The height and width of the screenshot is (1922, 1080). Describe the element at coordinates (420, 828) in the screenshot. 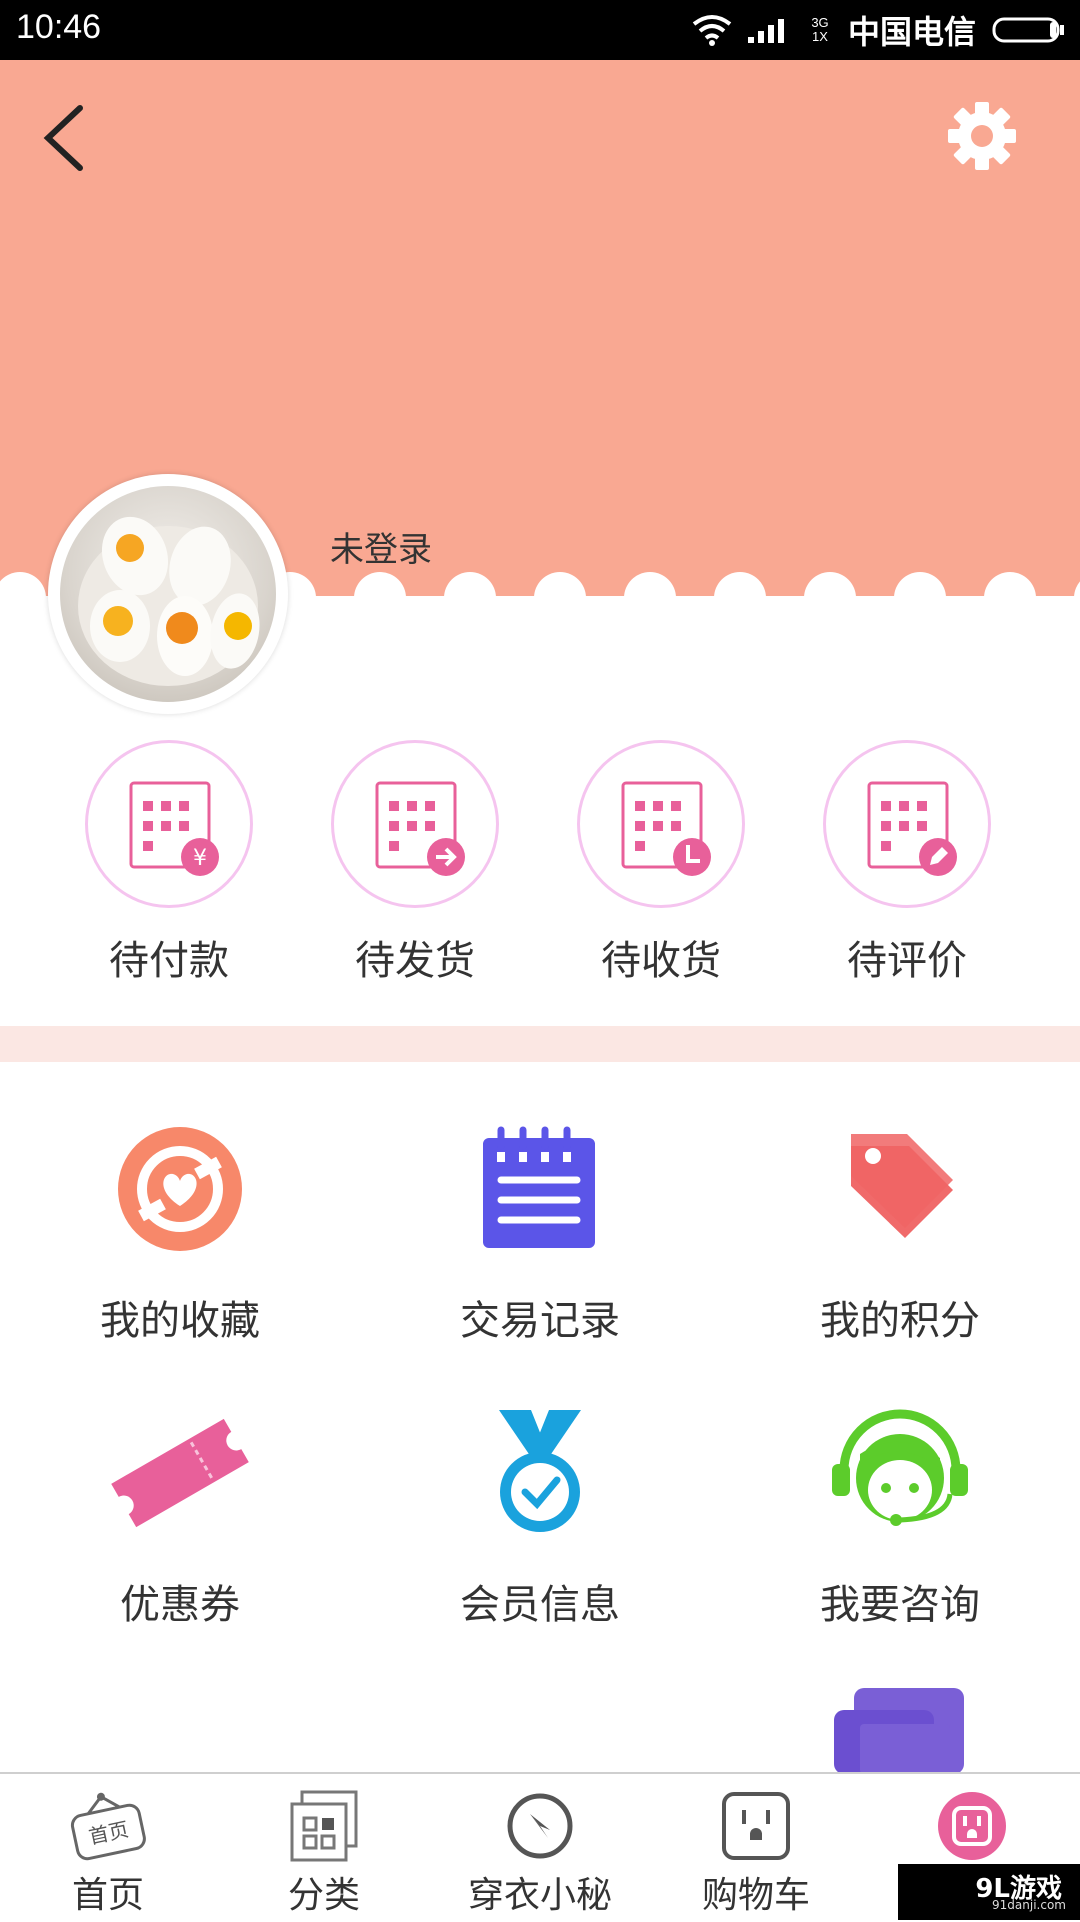

I see `pending-shipment-icon` at that location.